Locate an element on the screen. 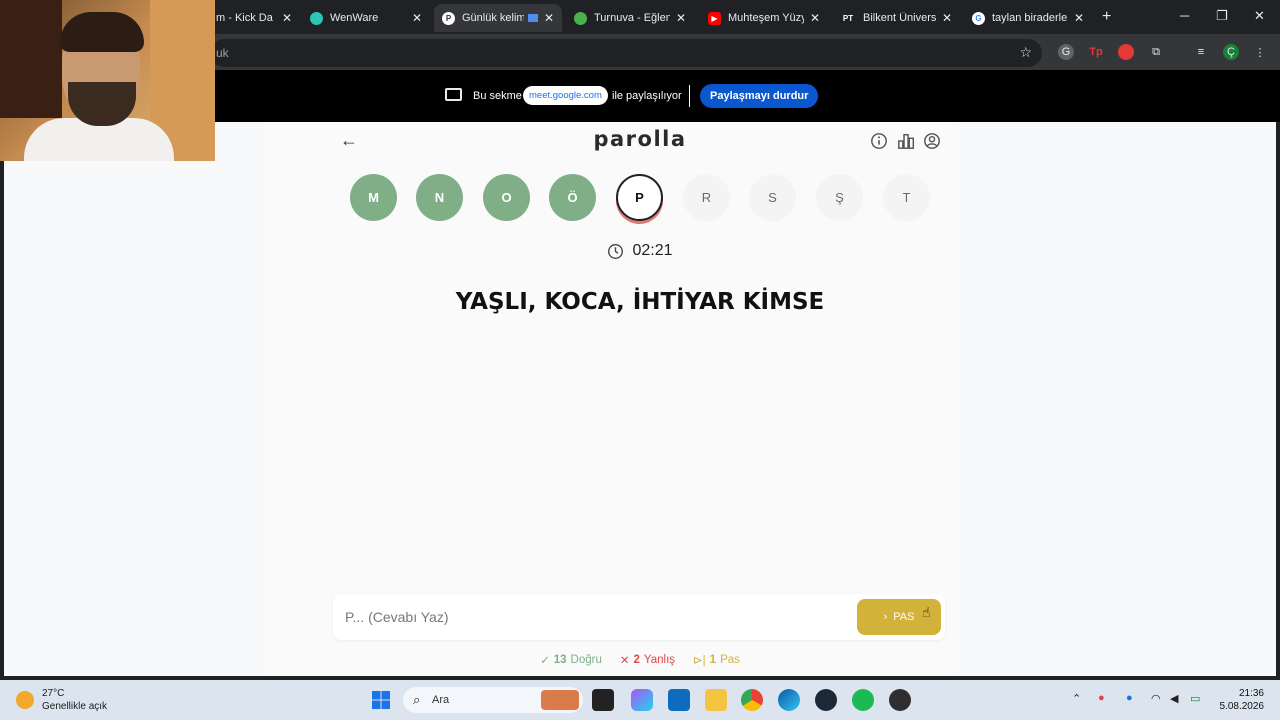 The image size is (1280, 720). letter-label: O is located at coordinates (506, 197).